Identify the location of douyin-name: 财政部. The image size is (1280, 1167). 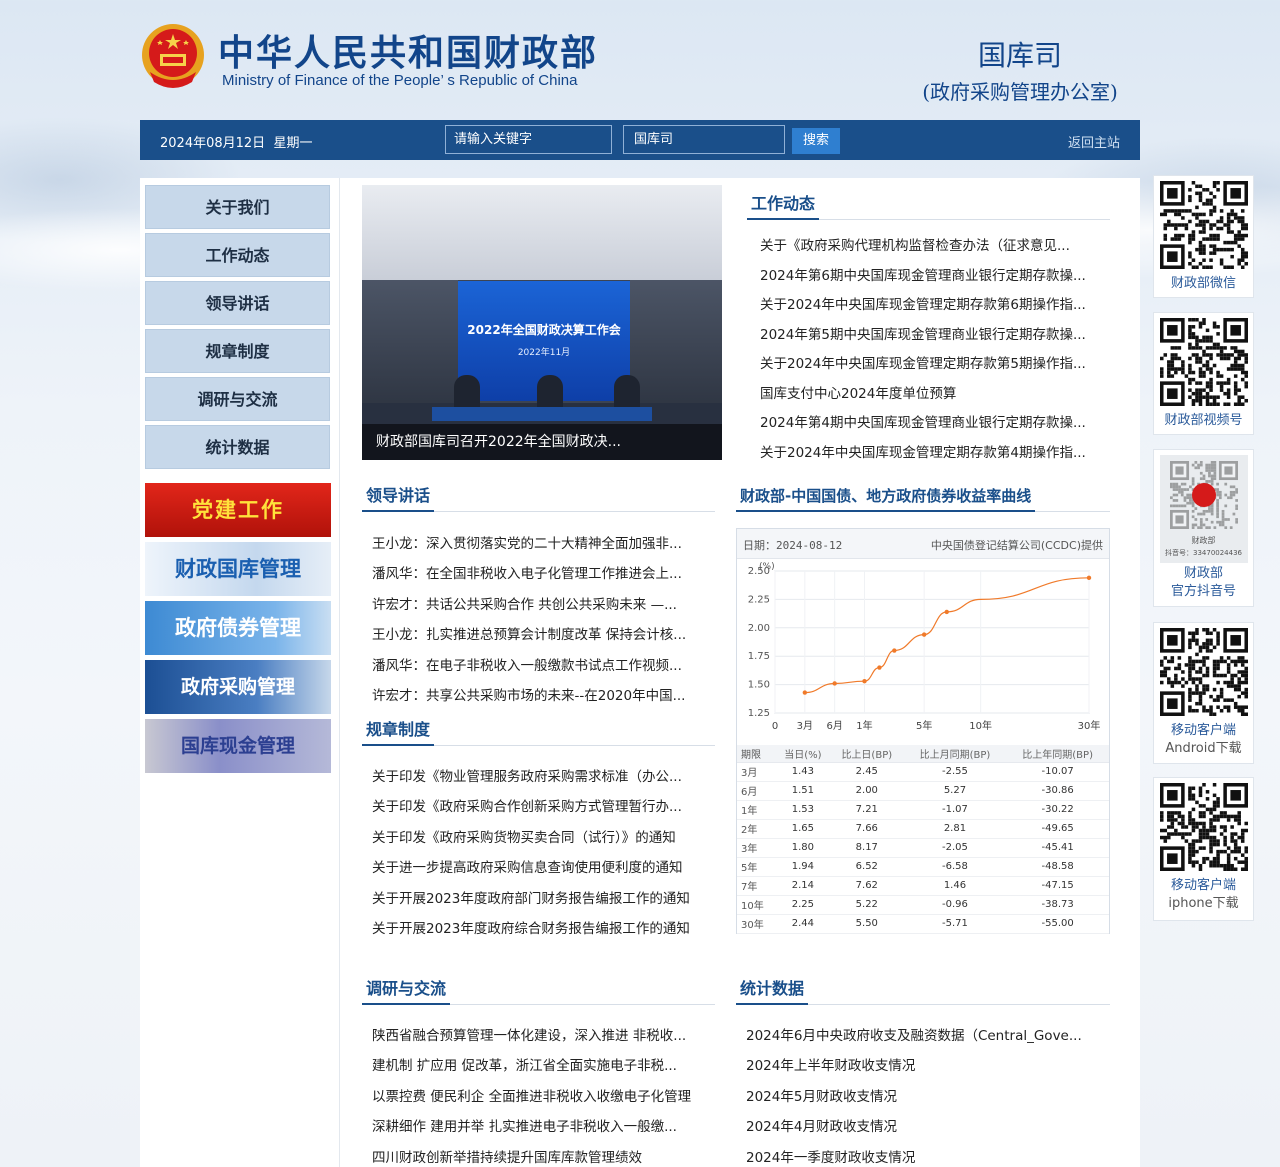
(1203, 540).